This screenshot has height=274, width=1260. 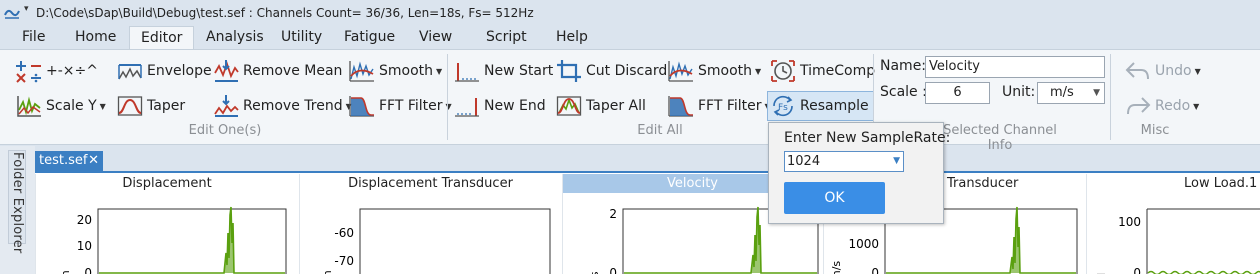 What do you see at coordinates (95, 38) in the screenshot?
I see `tab-home: Home` at bounding box center [95, 38].